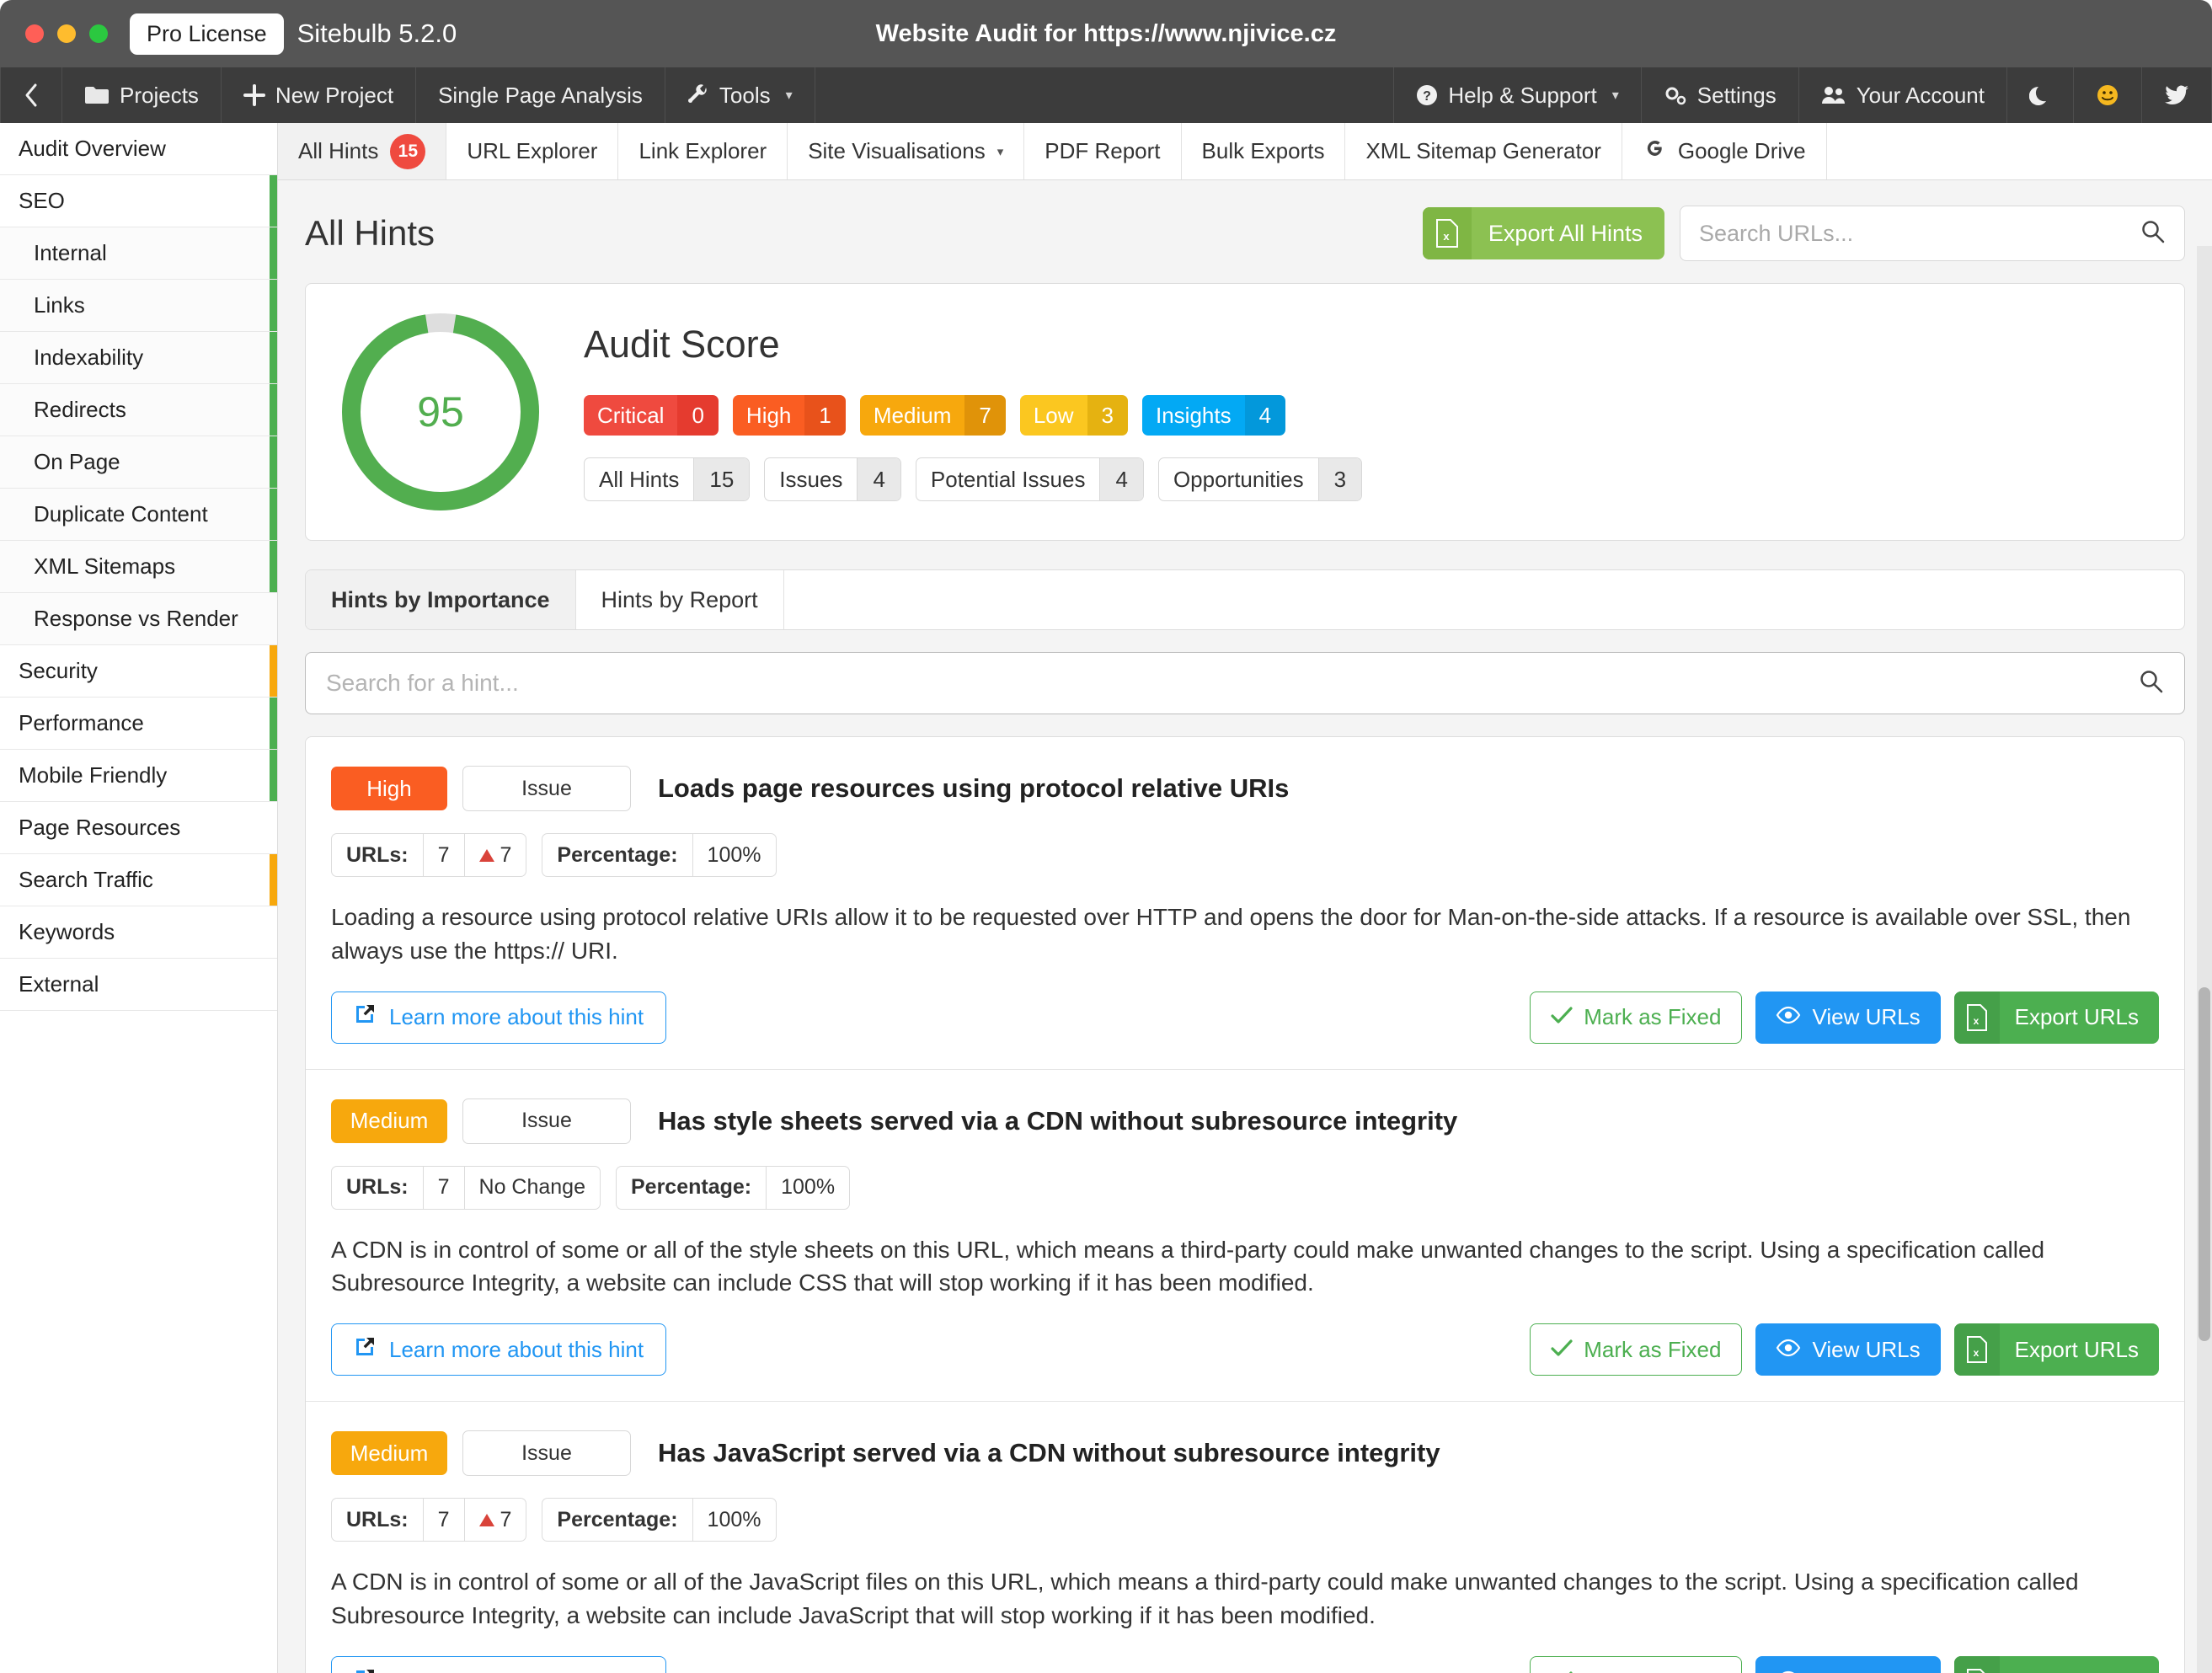  Describe the element at coordinates (1447, 236) in the screenshot. I see `svg-text: x` at that location.